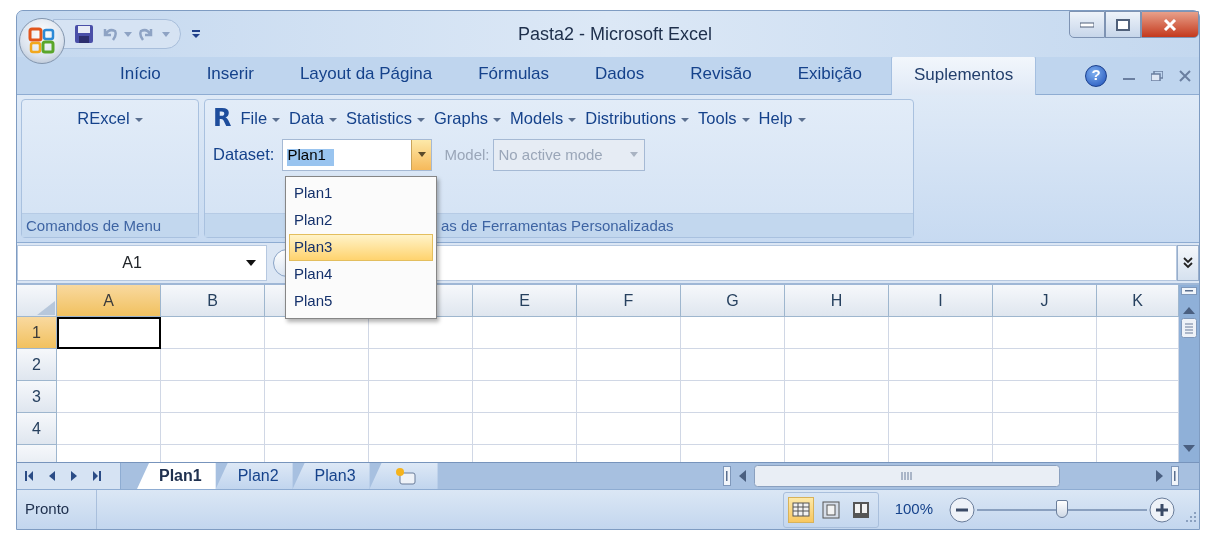  What do you see at coordinates (74, 476) in the screenshot?
I see `next-sheet-icon` at bounding box center [74, 476].